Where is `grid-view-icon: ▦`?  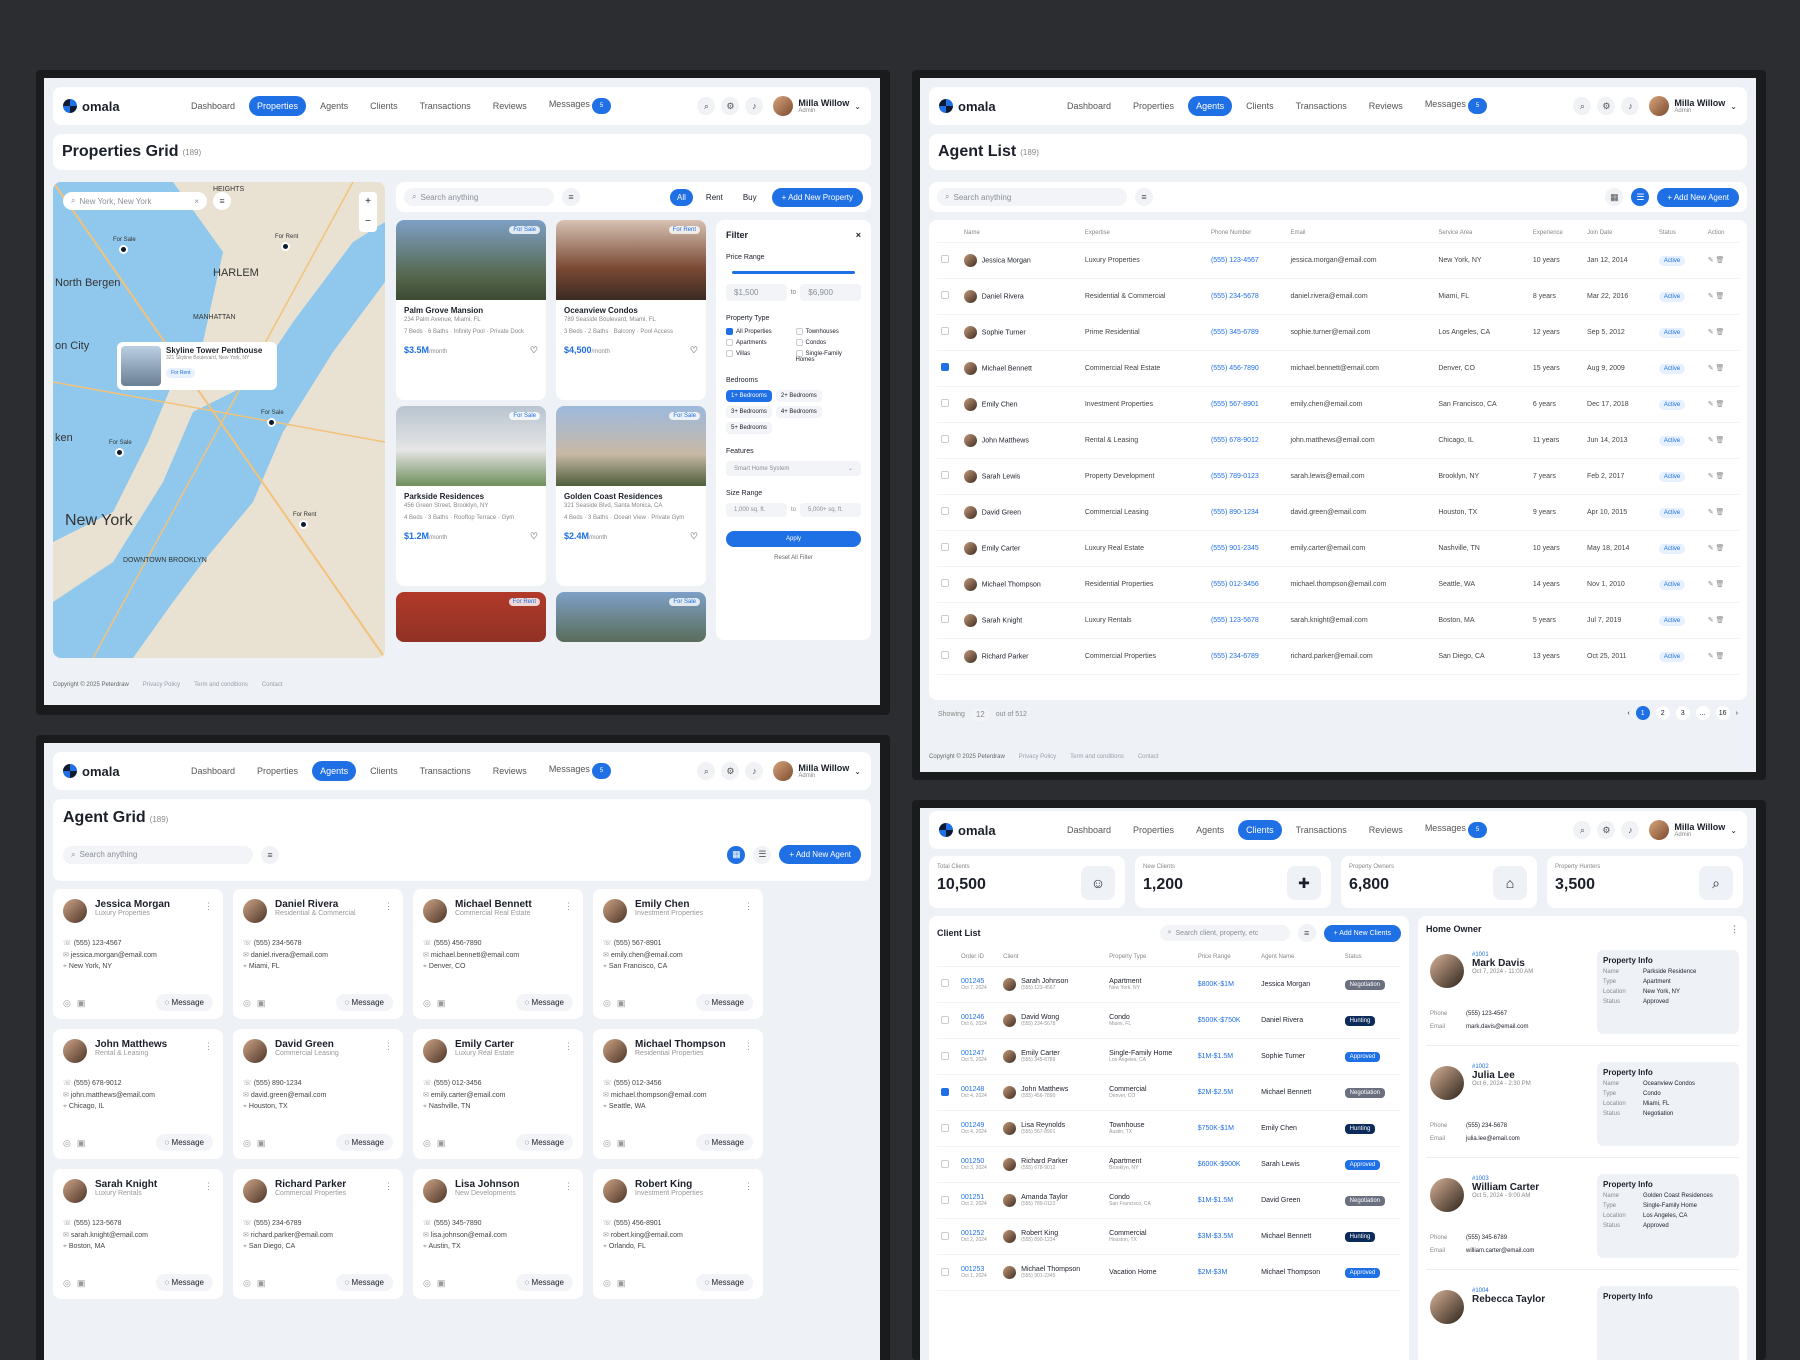
grid-view-icon: ▦ is located at coordinates (736, 854).